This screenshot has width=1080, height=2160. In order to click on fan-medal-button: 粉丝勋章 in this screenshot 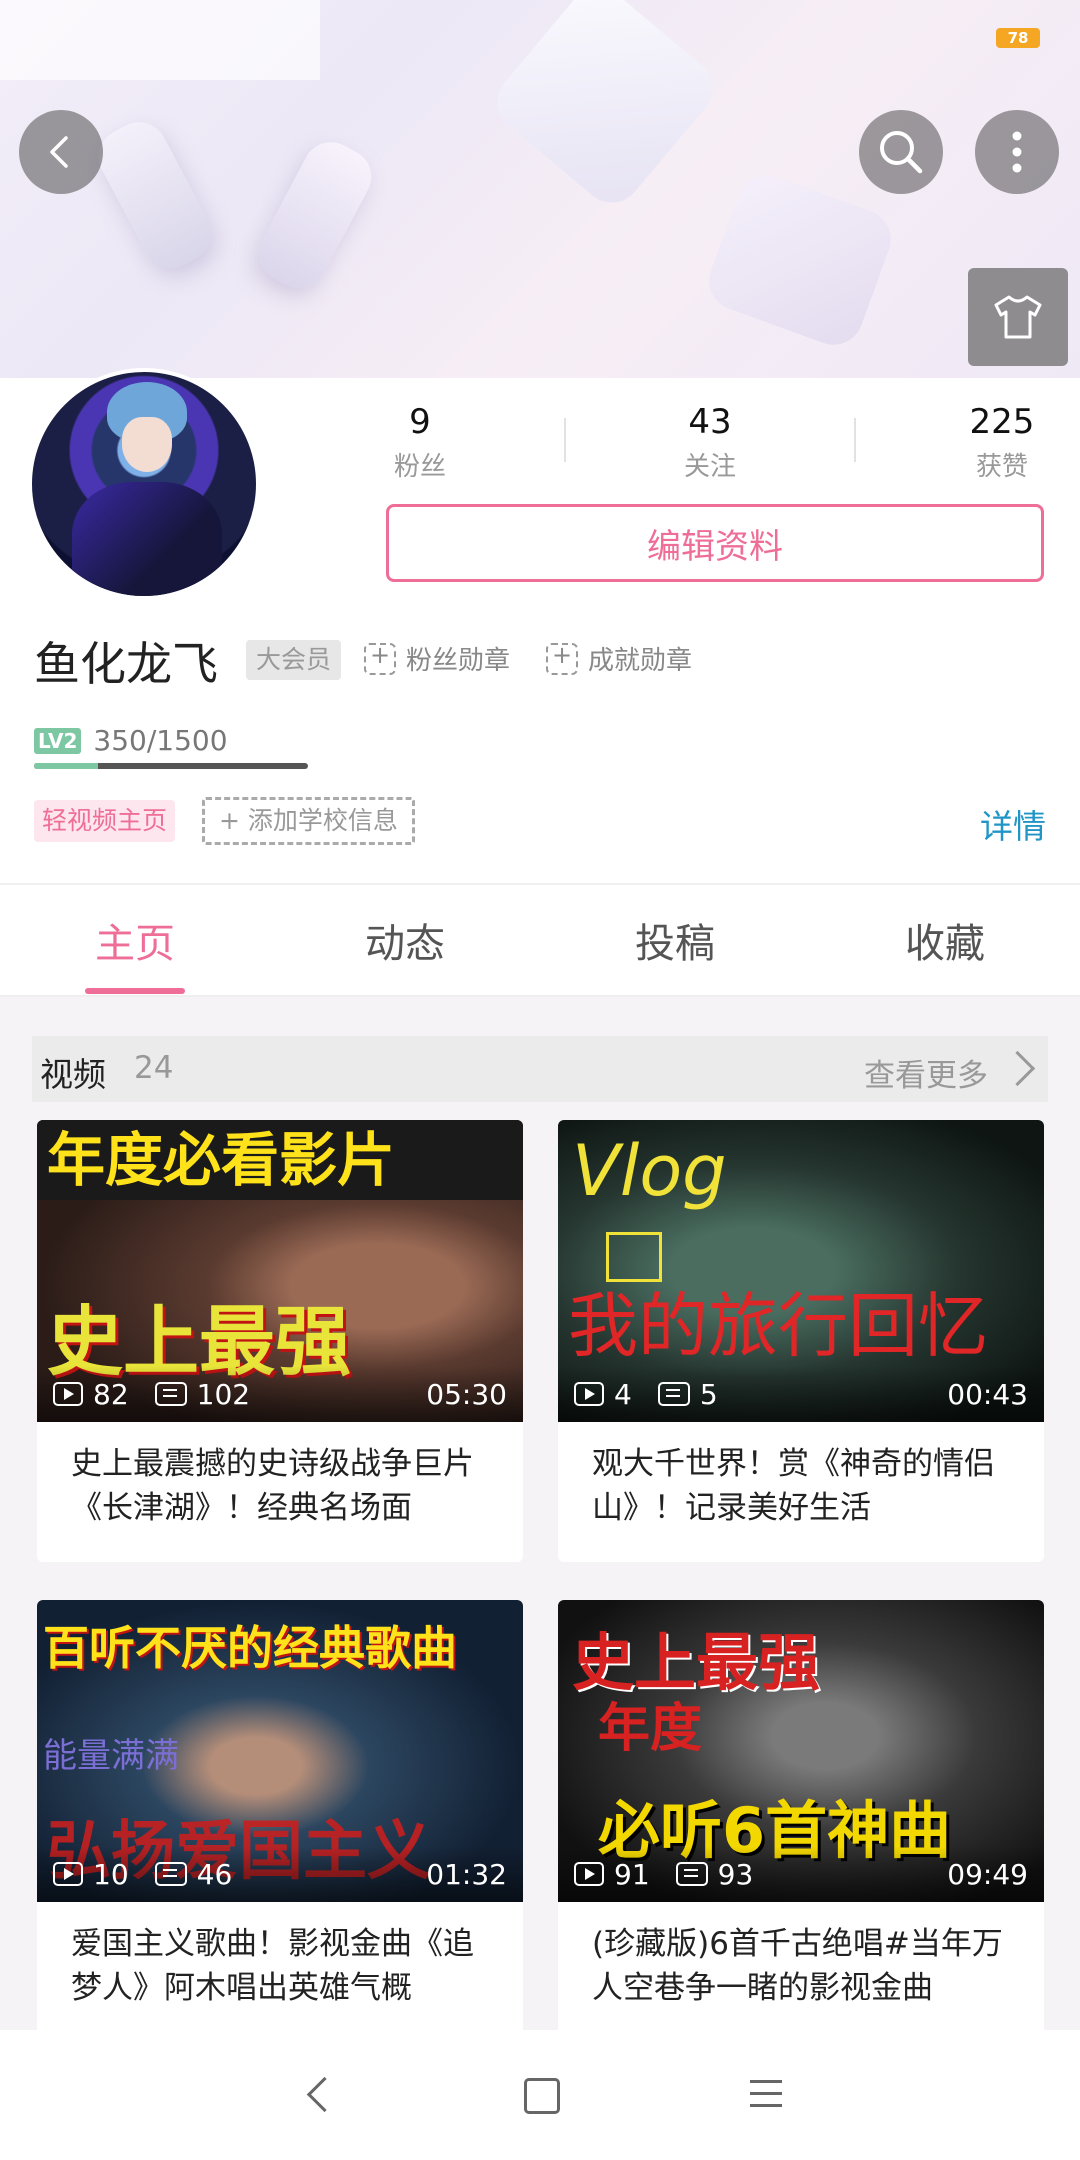, I will do `click(437, 658)`.